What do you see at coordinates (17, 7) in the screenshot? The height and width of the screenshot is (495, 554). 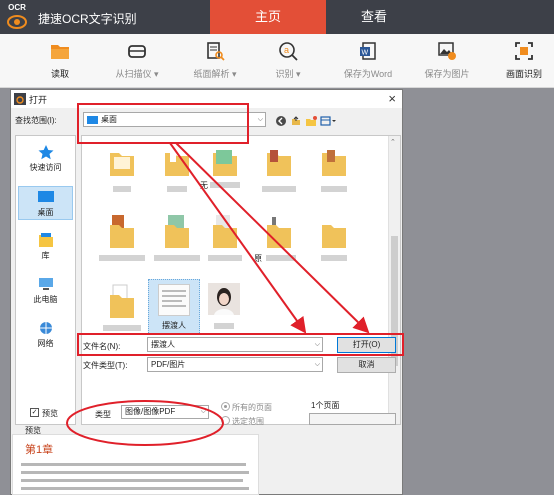 I see `app-logo-text: OCR` at bounding box center [17, 7].